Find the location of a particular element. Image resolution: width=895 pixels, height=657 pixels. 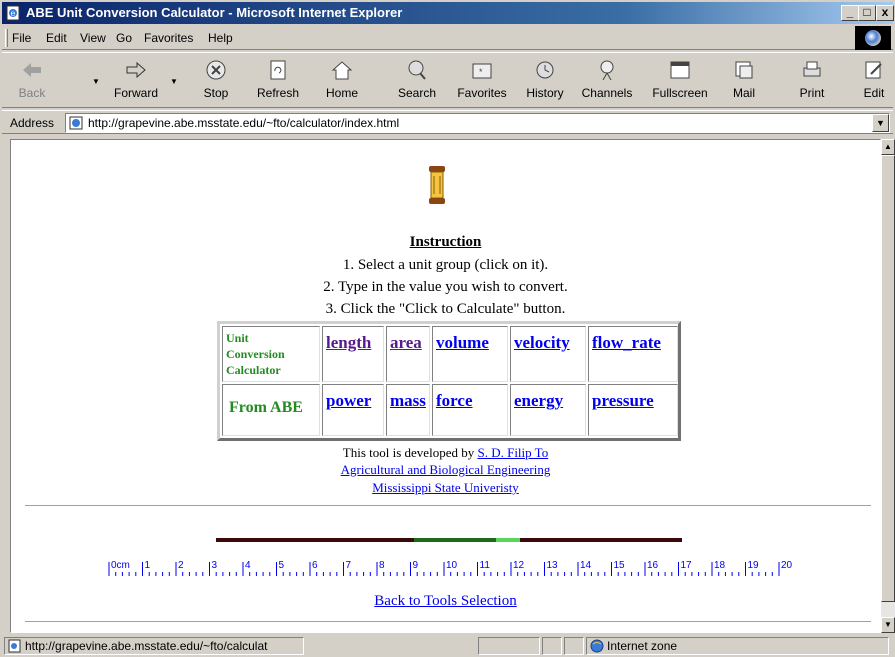

ruler-label: 8 is located at coordinates (382, 565).